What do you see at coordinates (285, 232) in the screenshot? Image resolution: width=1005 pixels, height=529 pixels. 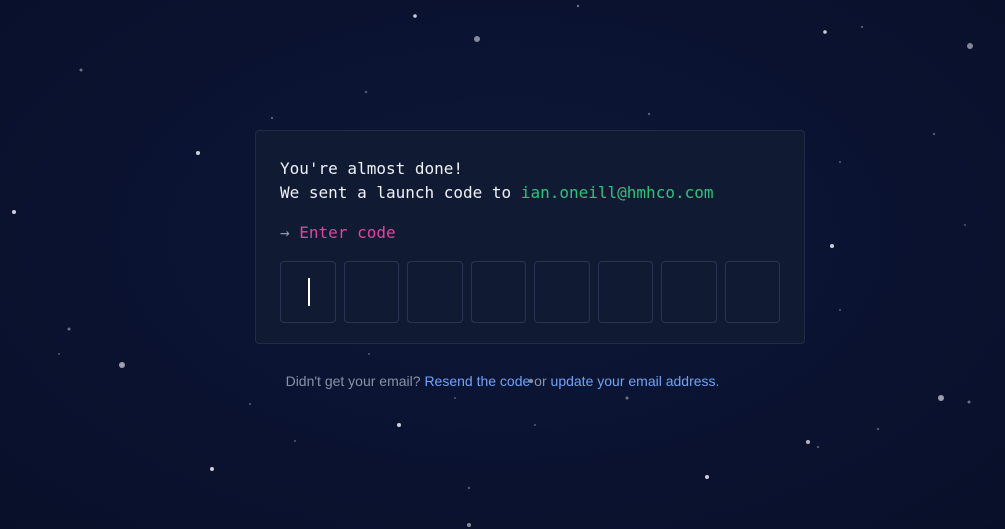 I see `arrow-right-icon: →` at bounding box center [285, 232].